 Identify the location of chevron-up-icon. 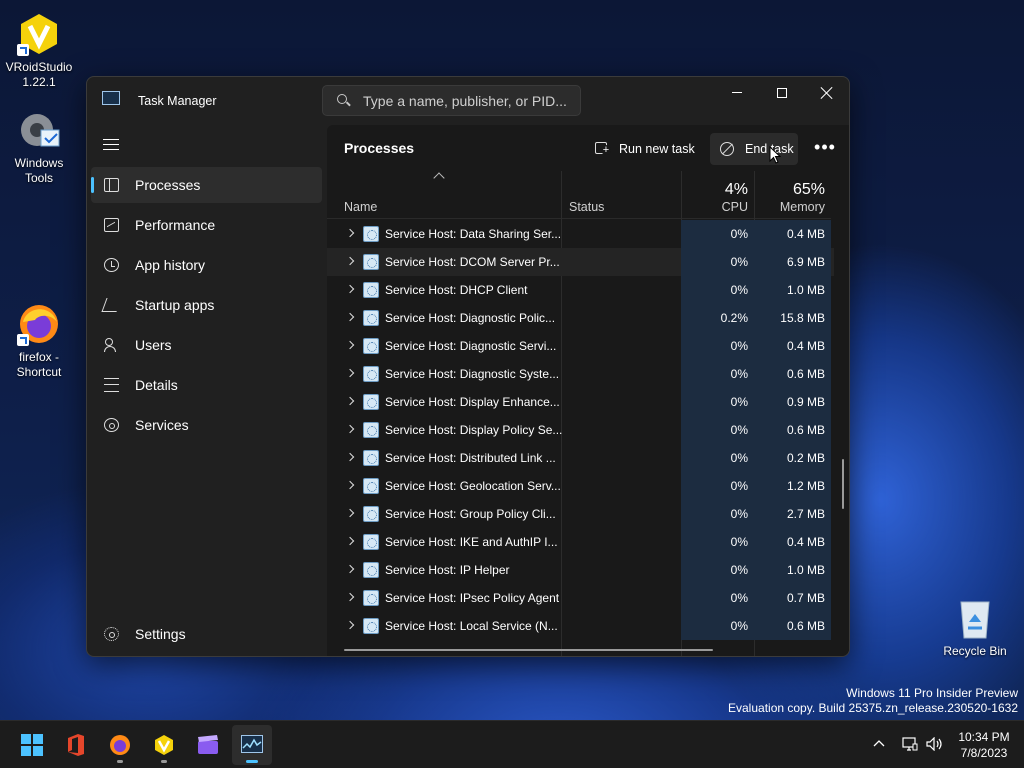
(879, 743).